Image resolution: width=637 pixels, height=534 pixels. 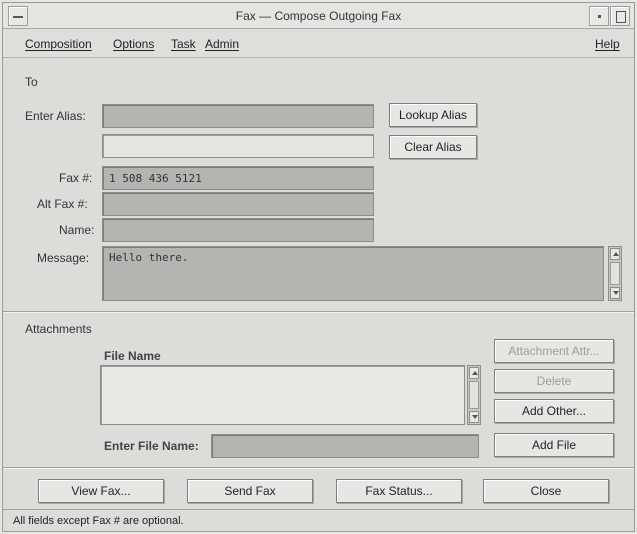 I want to click on alt-fax-field, so click(x=238, y=204).